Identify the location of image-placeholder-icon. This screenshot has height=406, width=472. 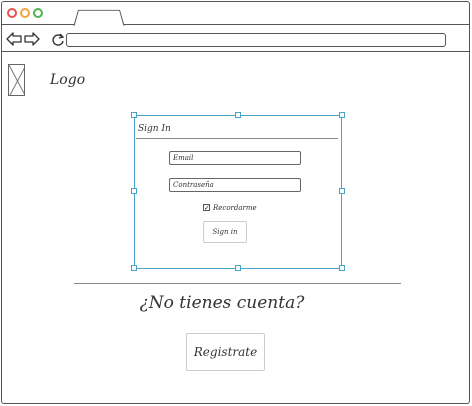
(16, 80).